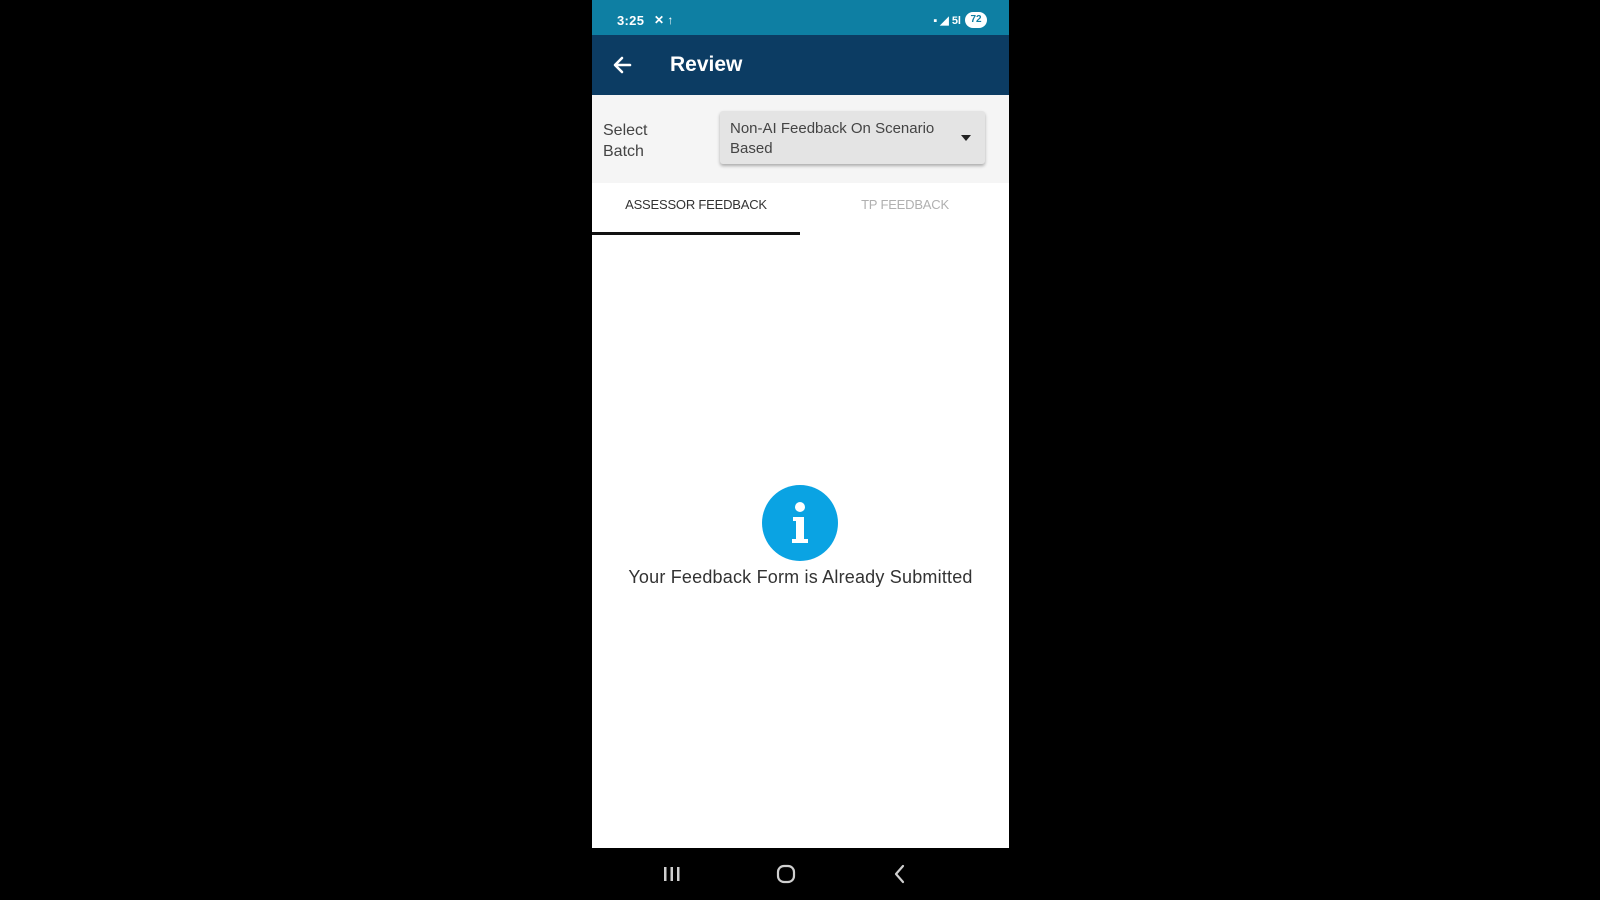 The height and width of the screenshot is (900, 1600). I want to click on status-bar: 3:25 ✕ ↑ ▪ ◢ 5l 72, so click(800, 17).